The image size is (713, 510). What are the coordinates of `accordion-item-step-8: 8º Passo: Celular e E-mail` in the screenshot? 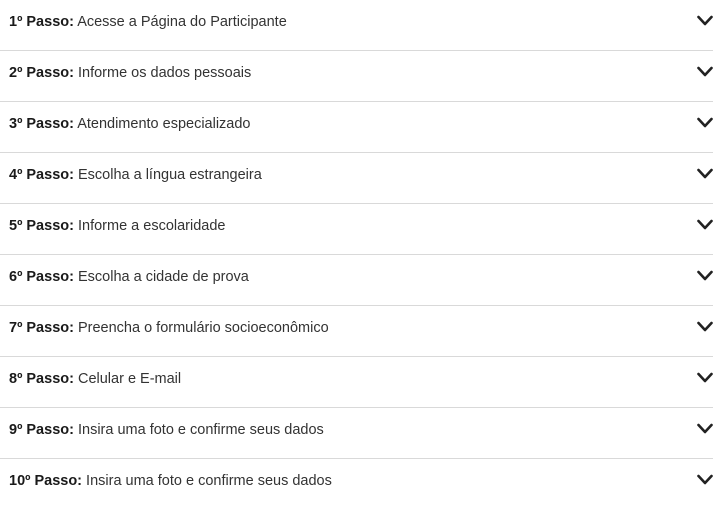 It's located at (356, 382).